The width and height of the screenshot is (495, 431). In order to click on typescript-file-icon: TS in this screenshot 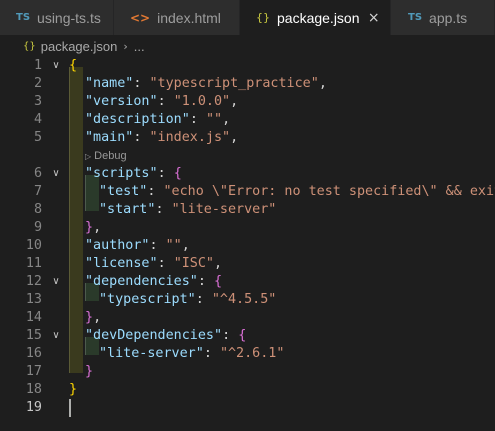, I will do `click(23, 17)`.